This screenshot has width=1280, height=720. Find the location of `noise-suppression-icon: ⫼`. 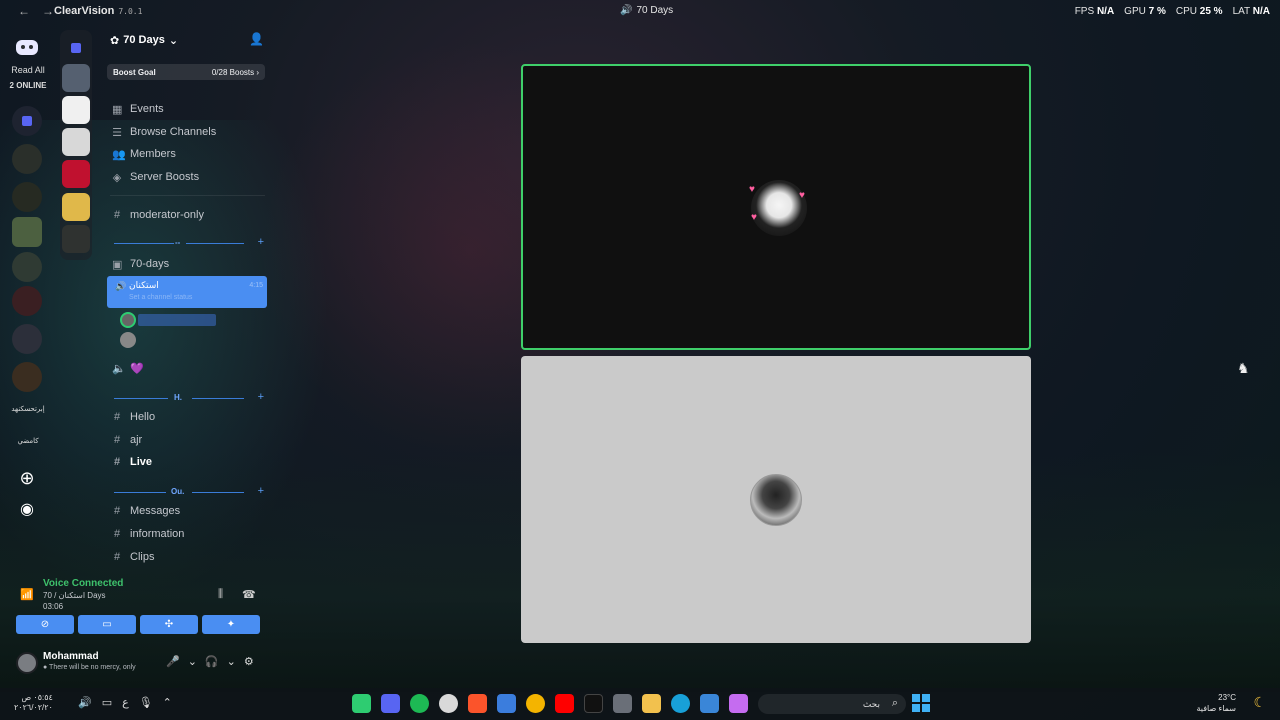

noise-suppression-icon: ⫼ is located at coordinates (220, 594).